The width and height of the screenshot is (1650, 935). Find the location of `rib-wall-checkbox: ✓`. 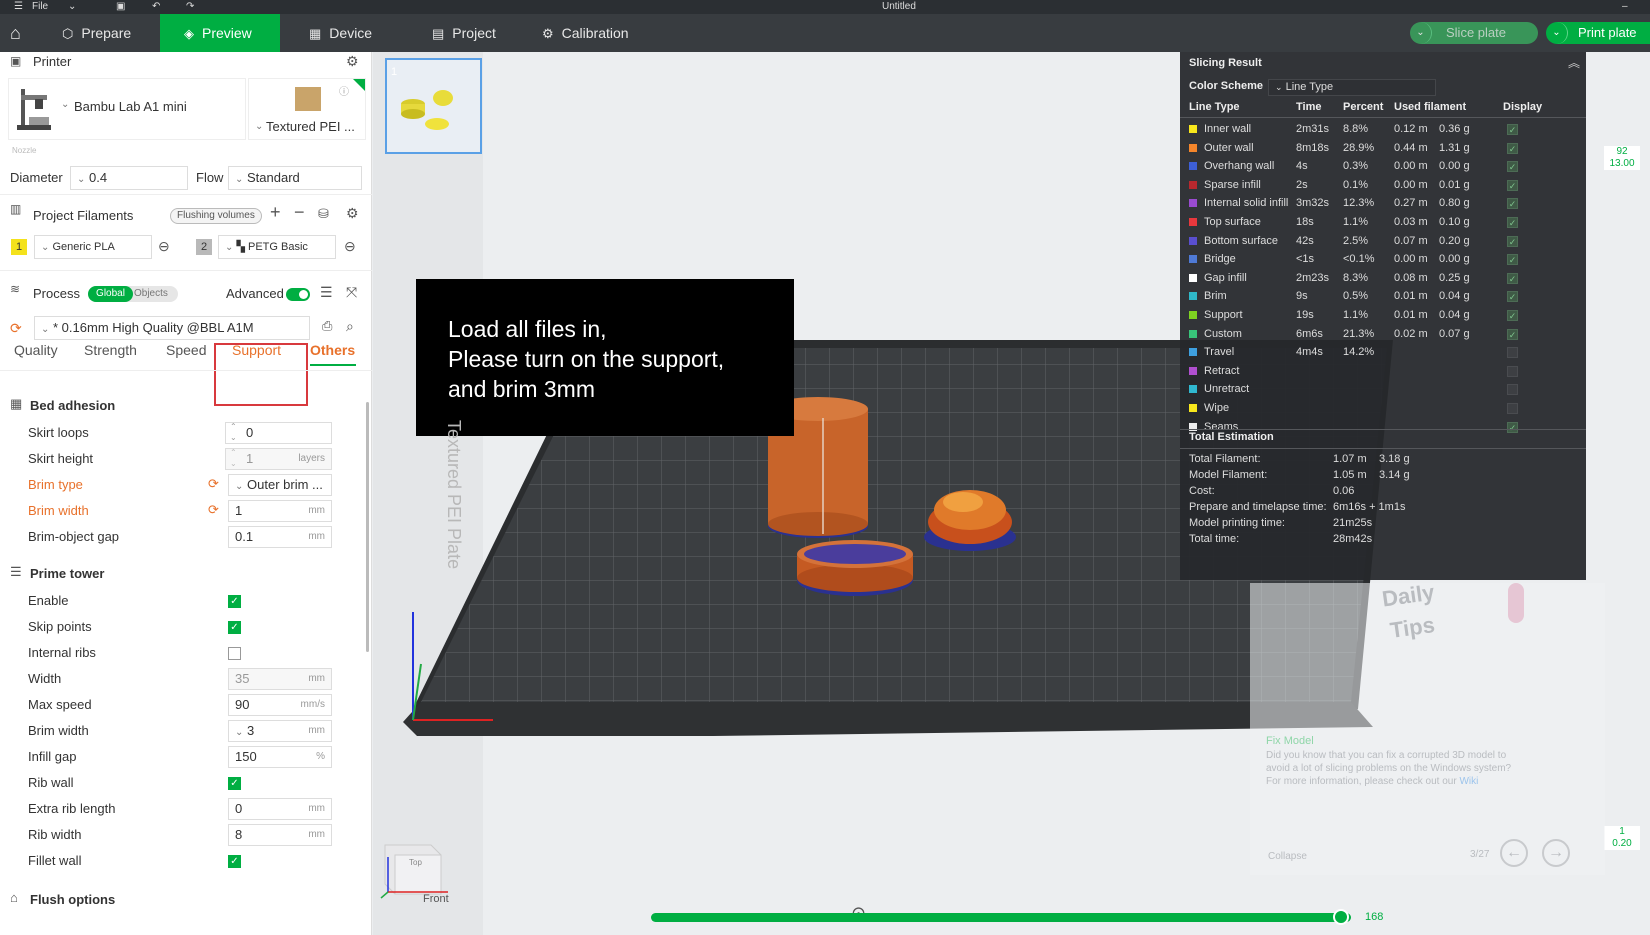

rib-wall-checkbox: ✓ is located at coordinates (234, 783).